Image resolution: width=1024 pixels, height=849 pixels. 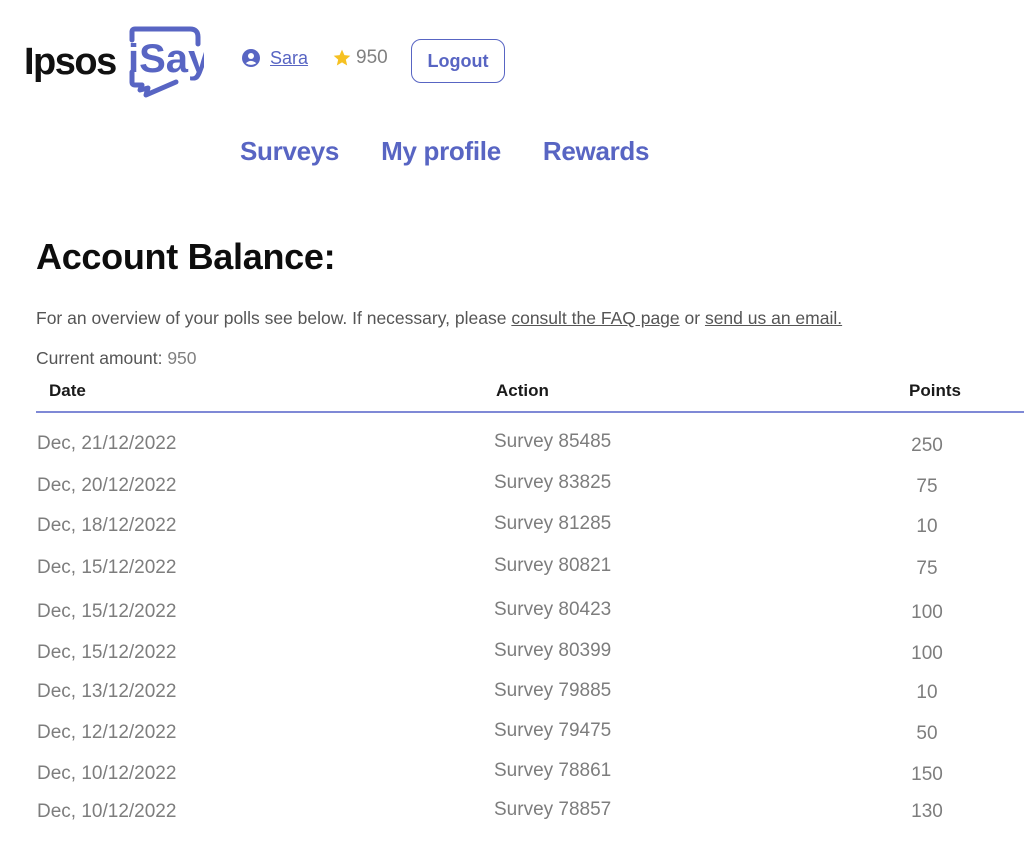 I want to click on column-header-action: Action, so click(x=522, y=390).